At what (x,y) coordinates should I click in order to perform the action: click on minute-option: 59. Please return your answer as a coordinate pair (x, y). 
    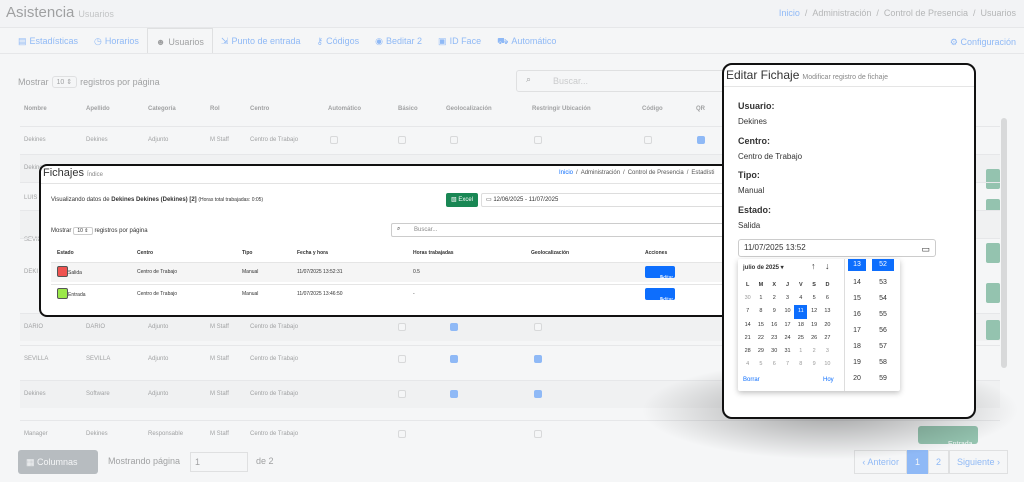
    Looking at the image, I should click on (883, 379).